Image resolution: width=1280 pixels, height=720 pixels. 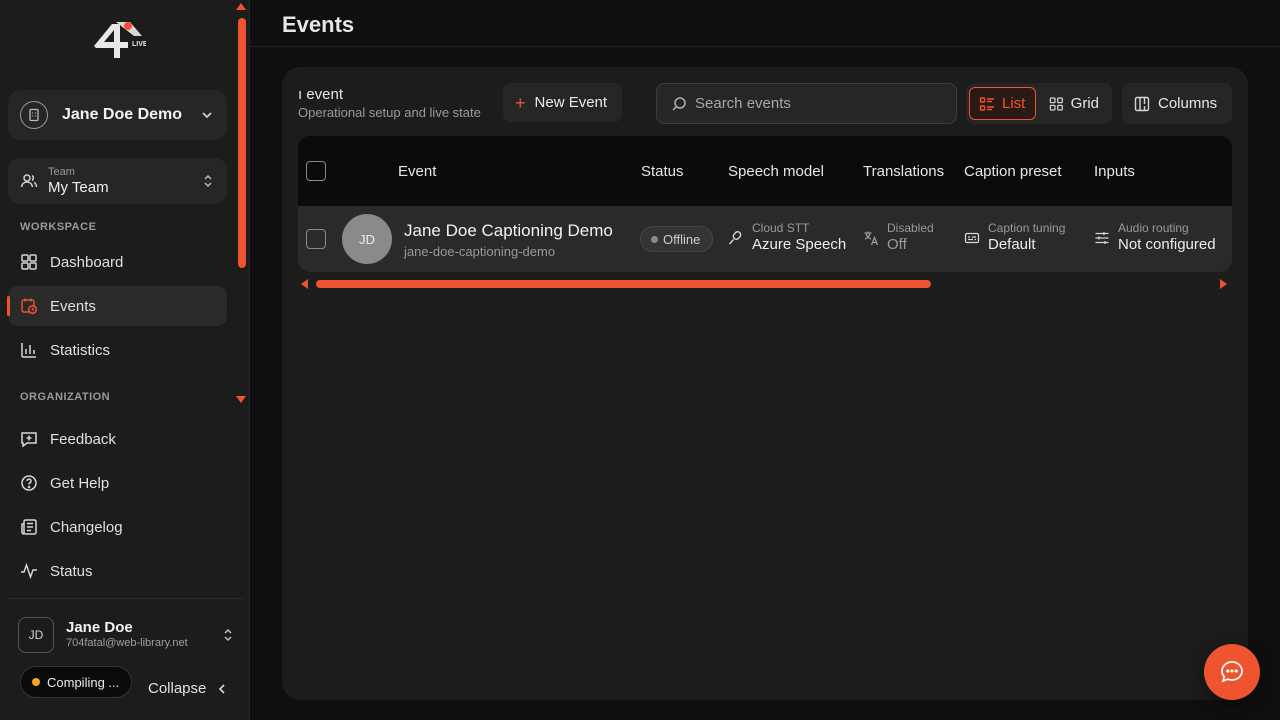 What do you see at coordinates (29, 262) in the screenshot?
I see `dashboard-icon` at bounding box center [29, 262].